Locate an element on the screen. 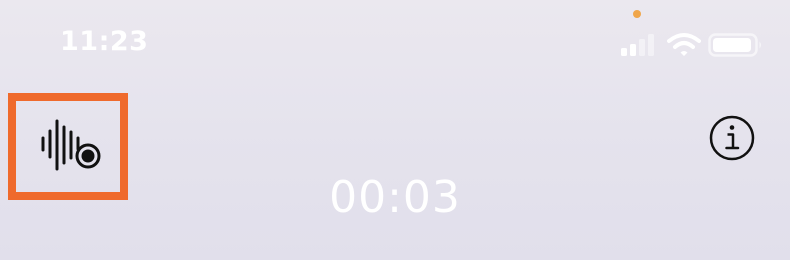 The width and height of the screenshot is (790, 260). battery-icon is located at coordinates (734, 45).